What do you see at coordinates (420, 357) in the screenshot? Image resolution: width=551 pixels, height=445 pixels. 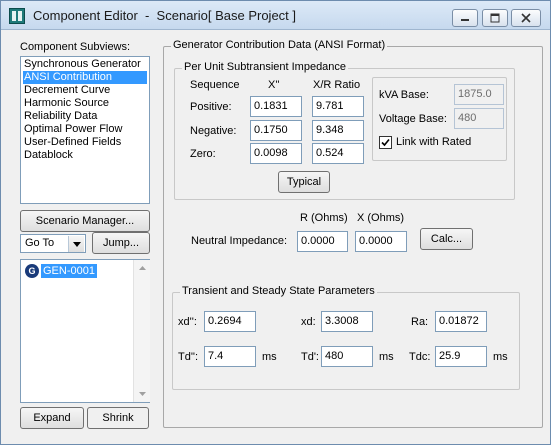 I see `tdc-label: Tdc:` at bounding box center [420, 357].